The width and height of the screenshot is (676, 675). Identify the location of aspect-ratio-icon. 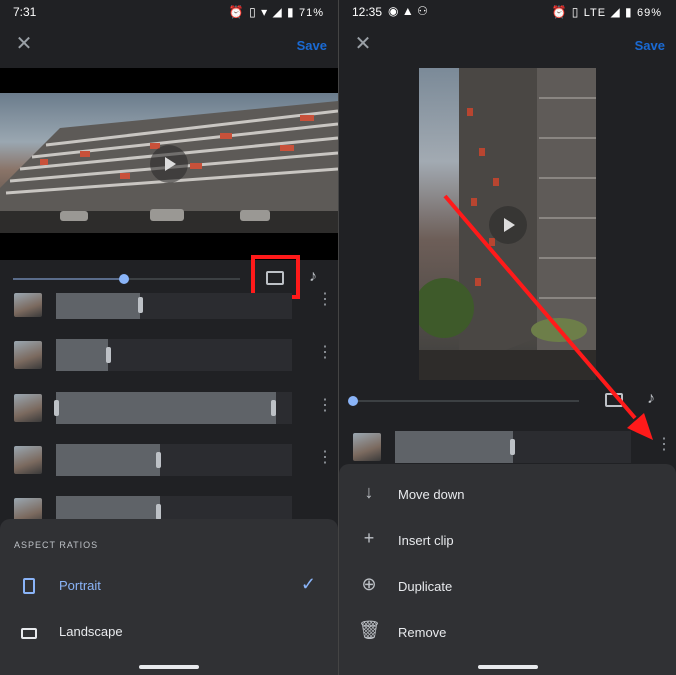
(614, 400).